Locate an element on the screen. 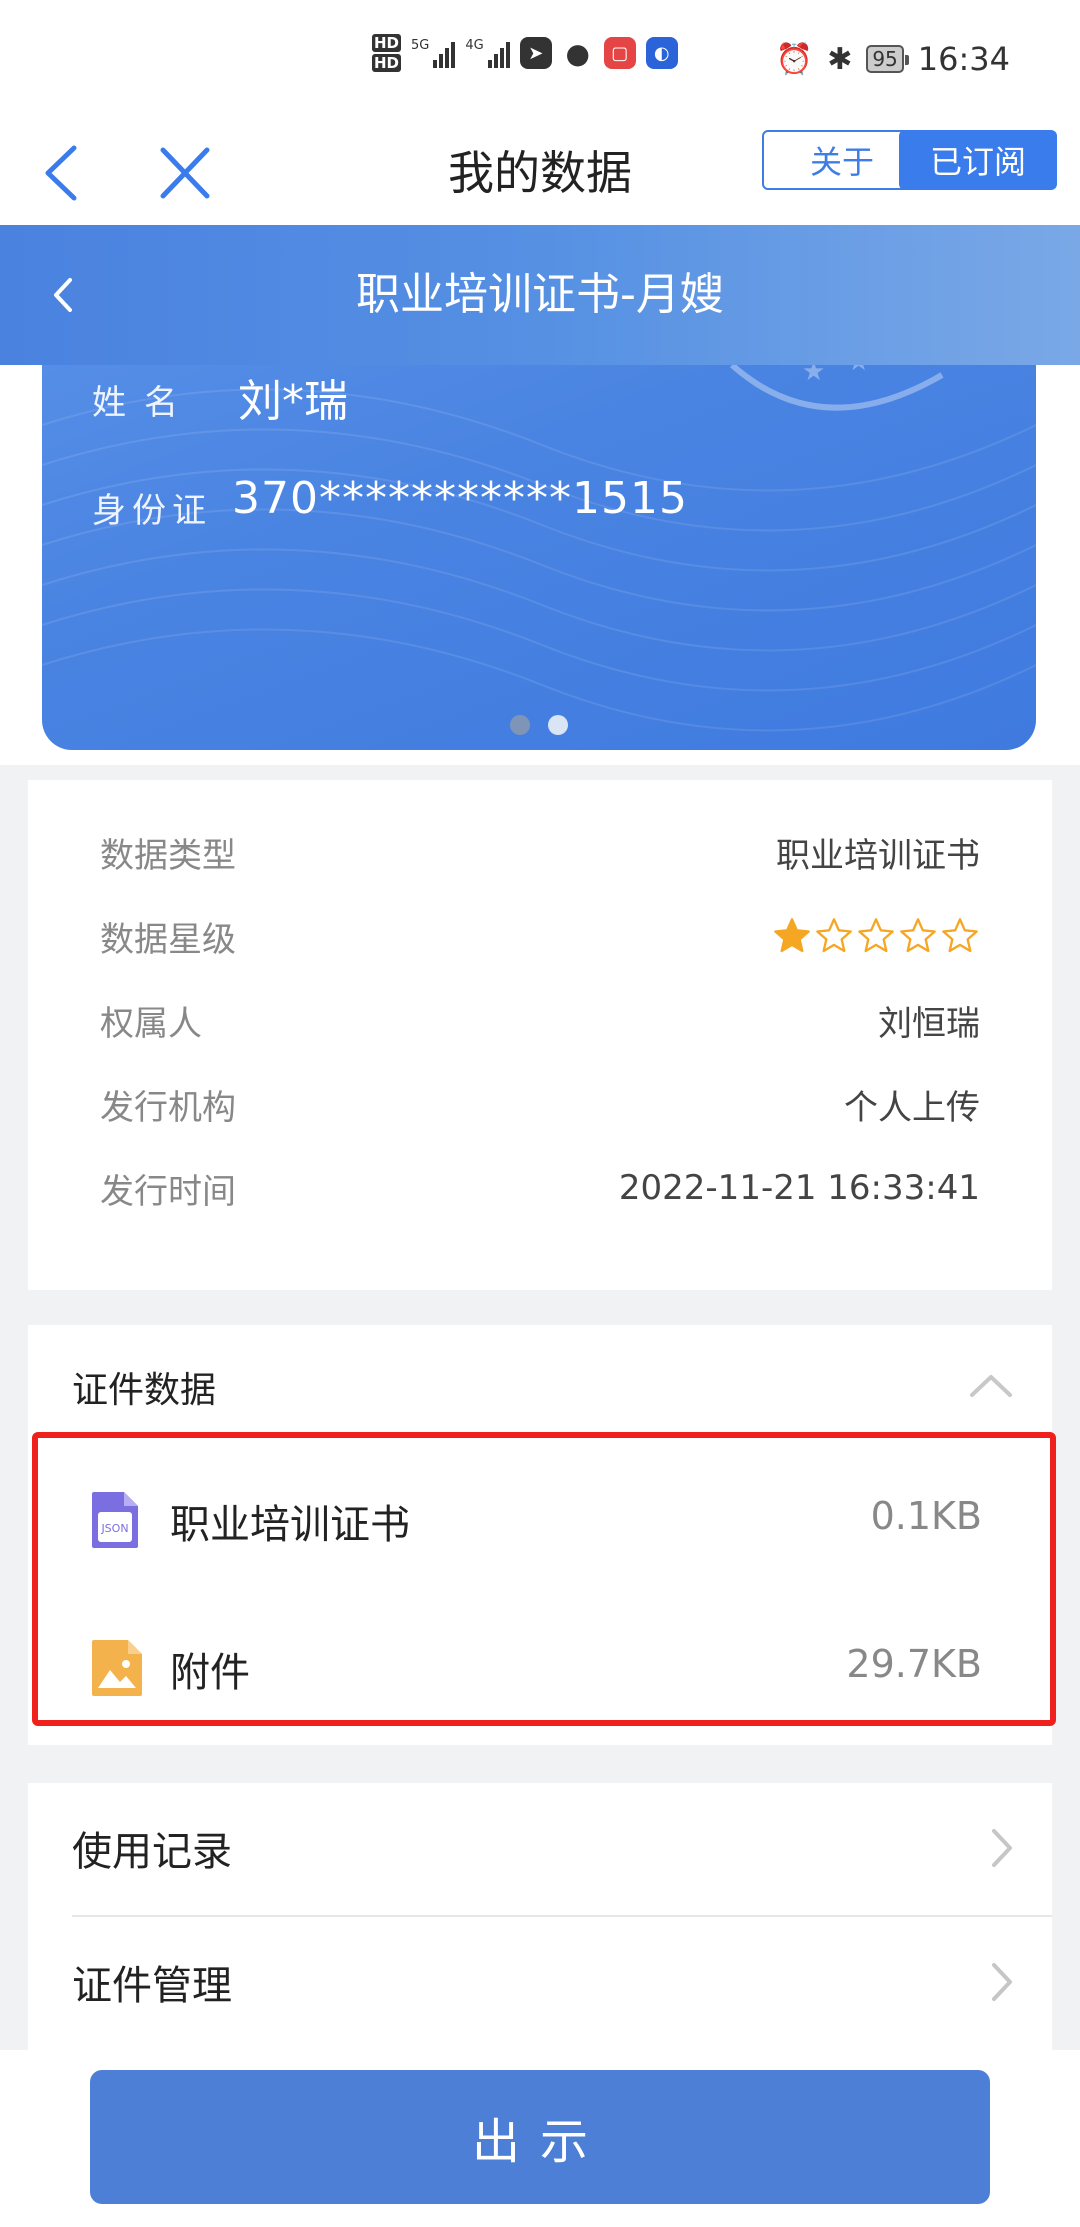  subscribed-button: 已订阅 is located at coordinates (978, 160).